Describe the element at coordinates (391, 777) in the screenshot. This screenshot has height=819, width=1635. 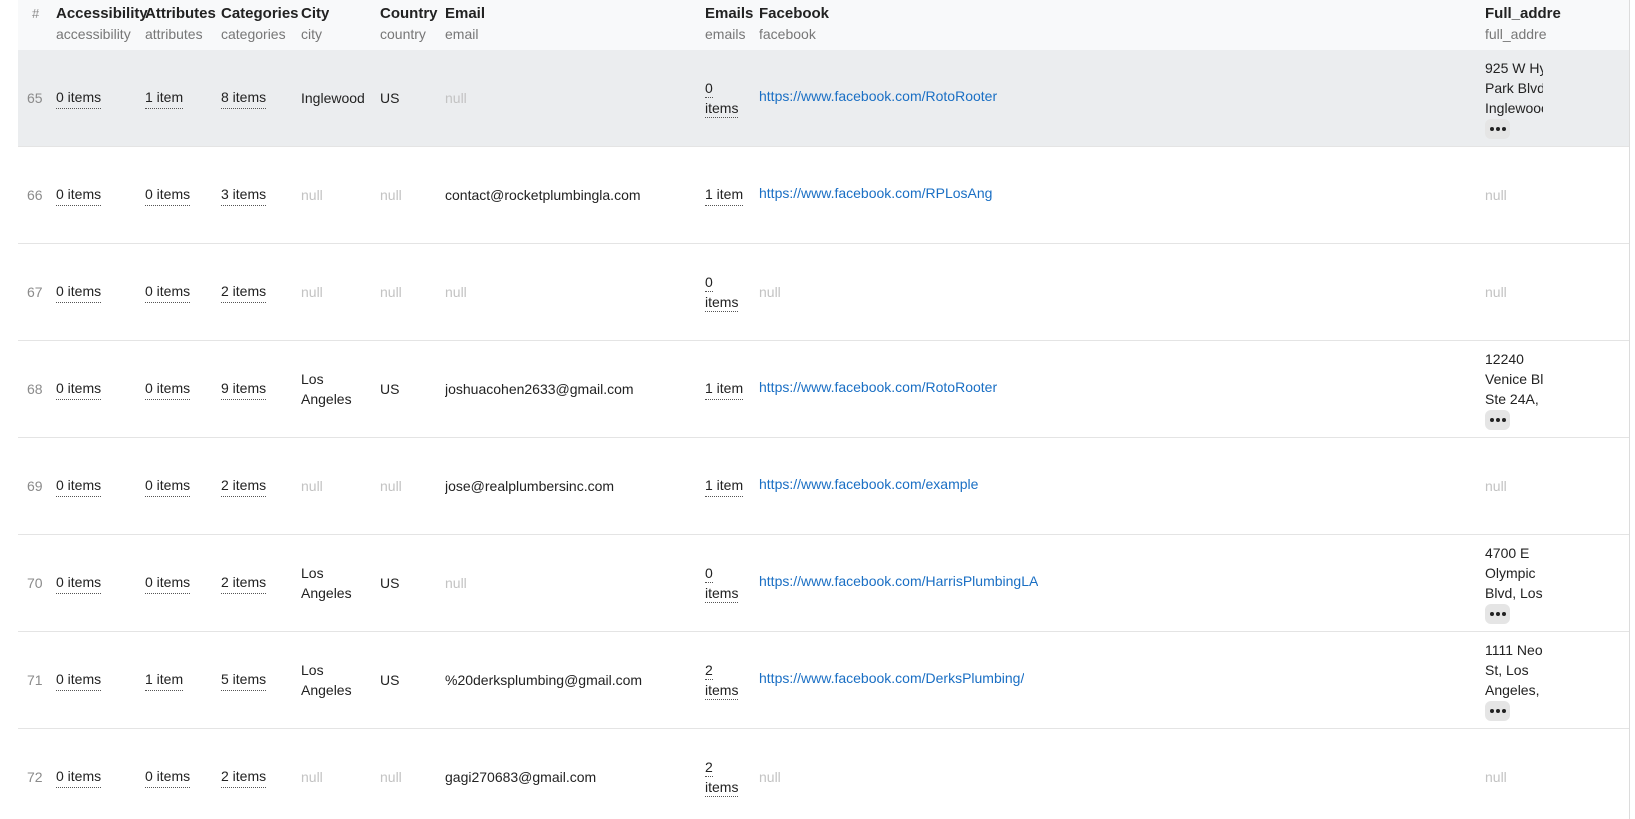
I see `null-value: null` at that location.